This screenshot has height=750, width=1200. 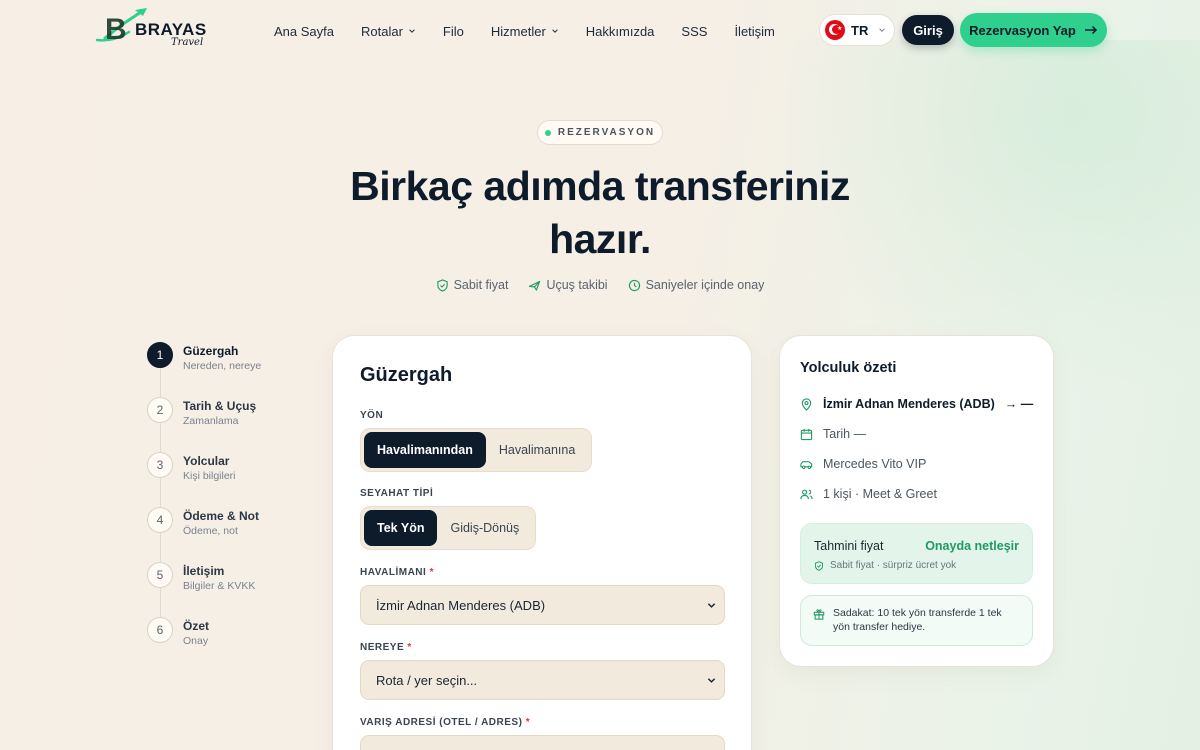 I want to click on clock-icon, so click(x=634, y=285).